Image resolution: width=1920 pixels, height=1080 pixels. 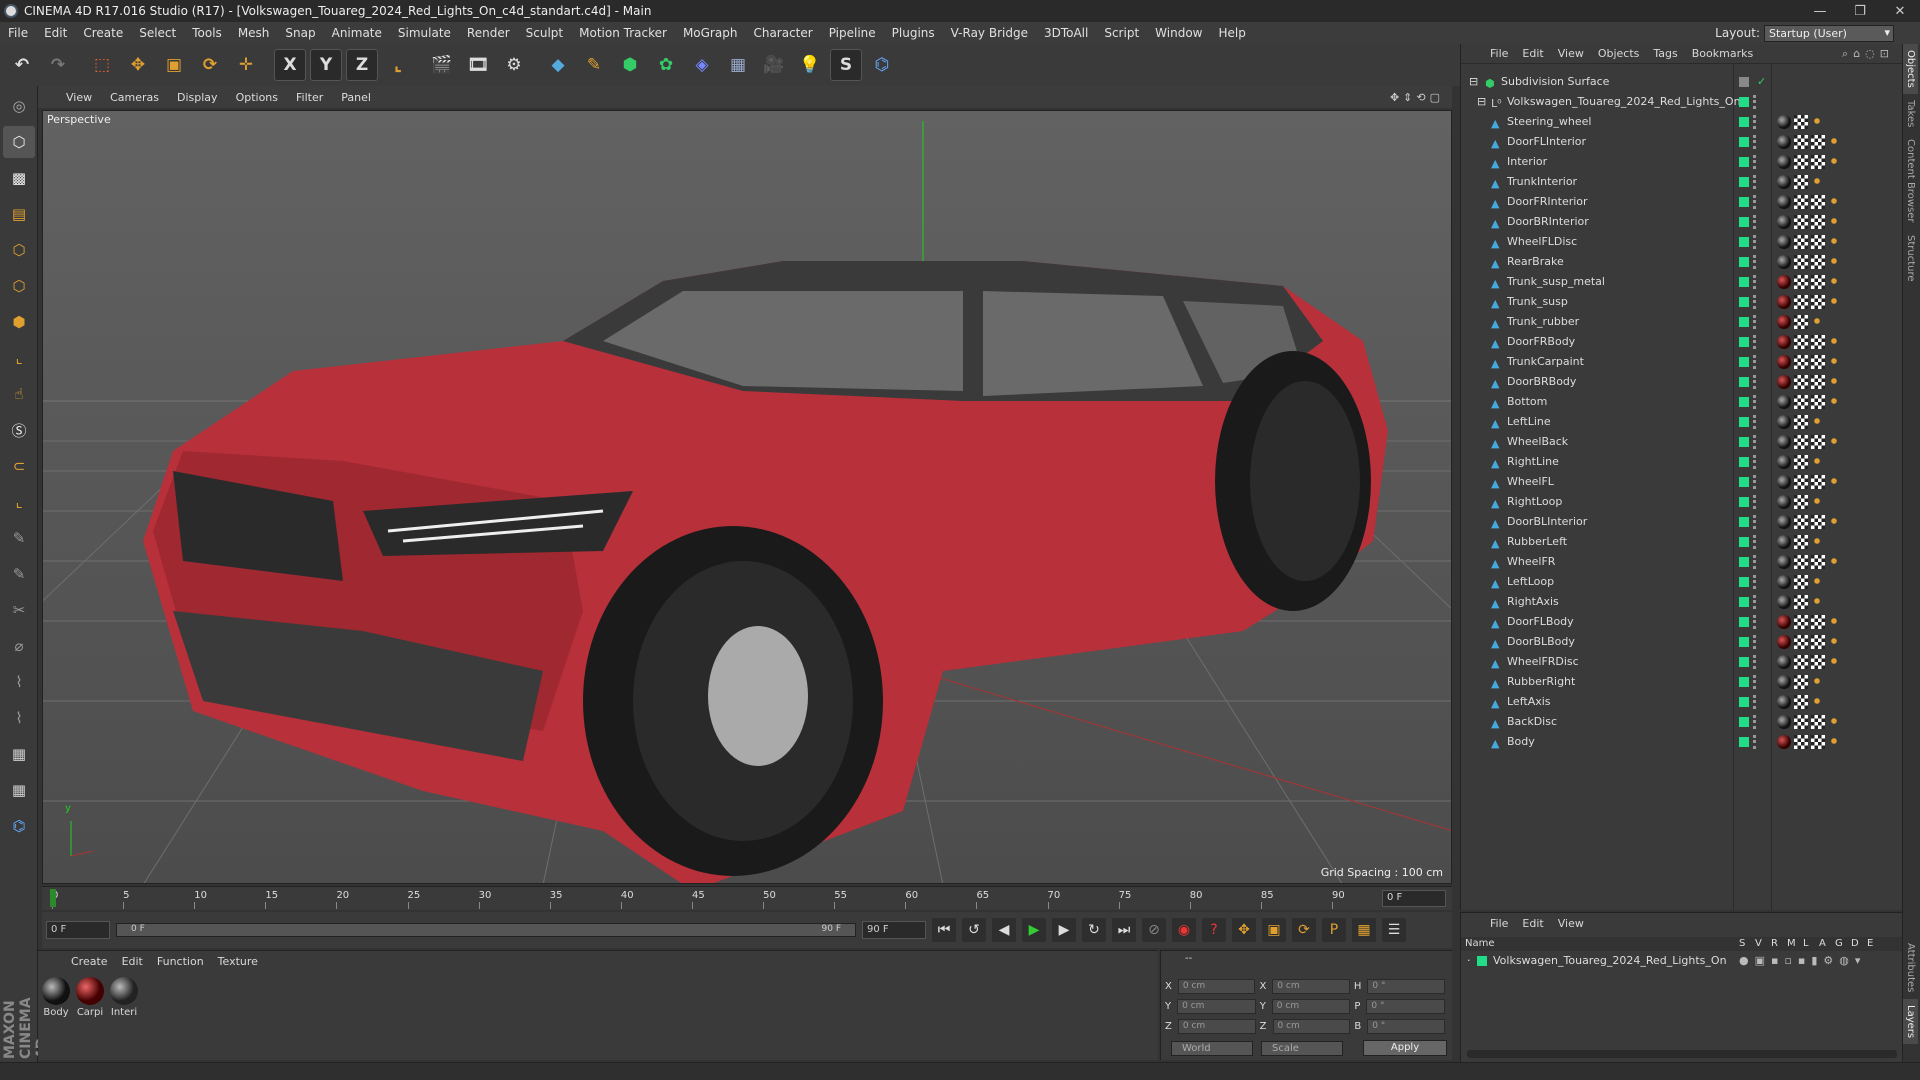 I want to click on mat-menu-edit: Edit, so click(x=132, y=961).